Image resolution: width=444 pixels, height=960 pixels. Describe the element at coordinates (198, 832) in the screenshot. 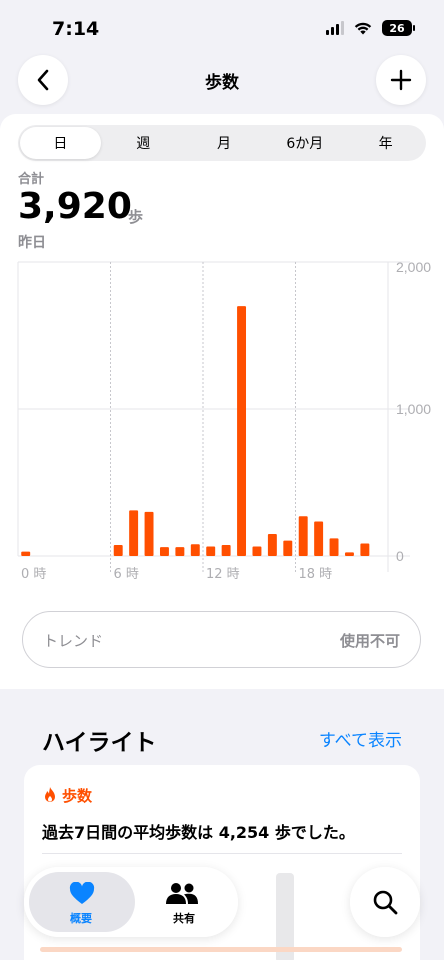

I see `highlight-text: 過去7日間の平均歩数は 4,254 歩でした。` at that location.